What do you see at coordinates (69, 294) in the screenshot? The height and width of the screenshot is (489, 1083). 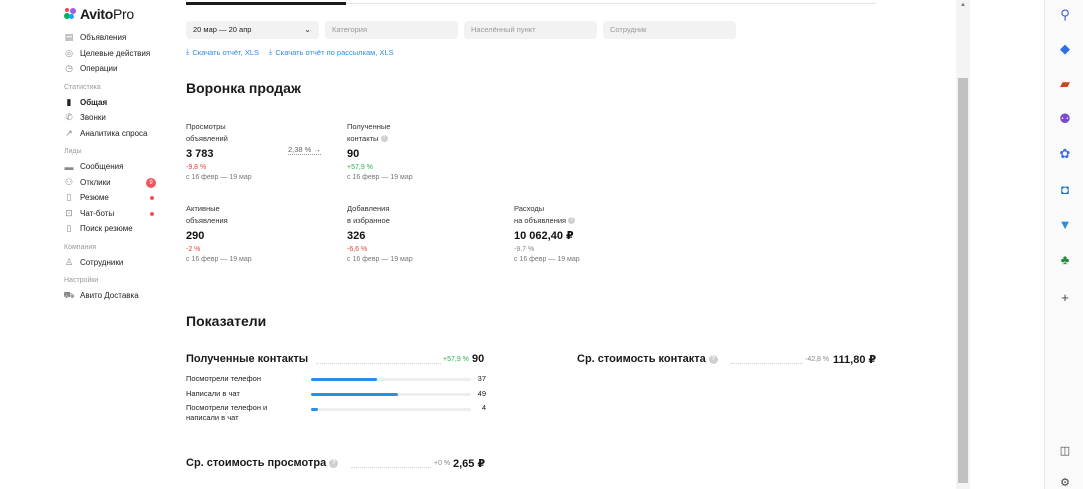 I see `delivery-icon: ⛟` at bounding box center [69, 294].